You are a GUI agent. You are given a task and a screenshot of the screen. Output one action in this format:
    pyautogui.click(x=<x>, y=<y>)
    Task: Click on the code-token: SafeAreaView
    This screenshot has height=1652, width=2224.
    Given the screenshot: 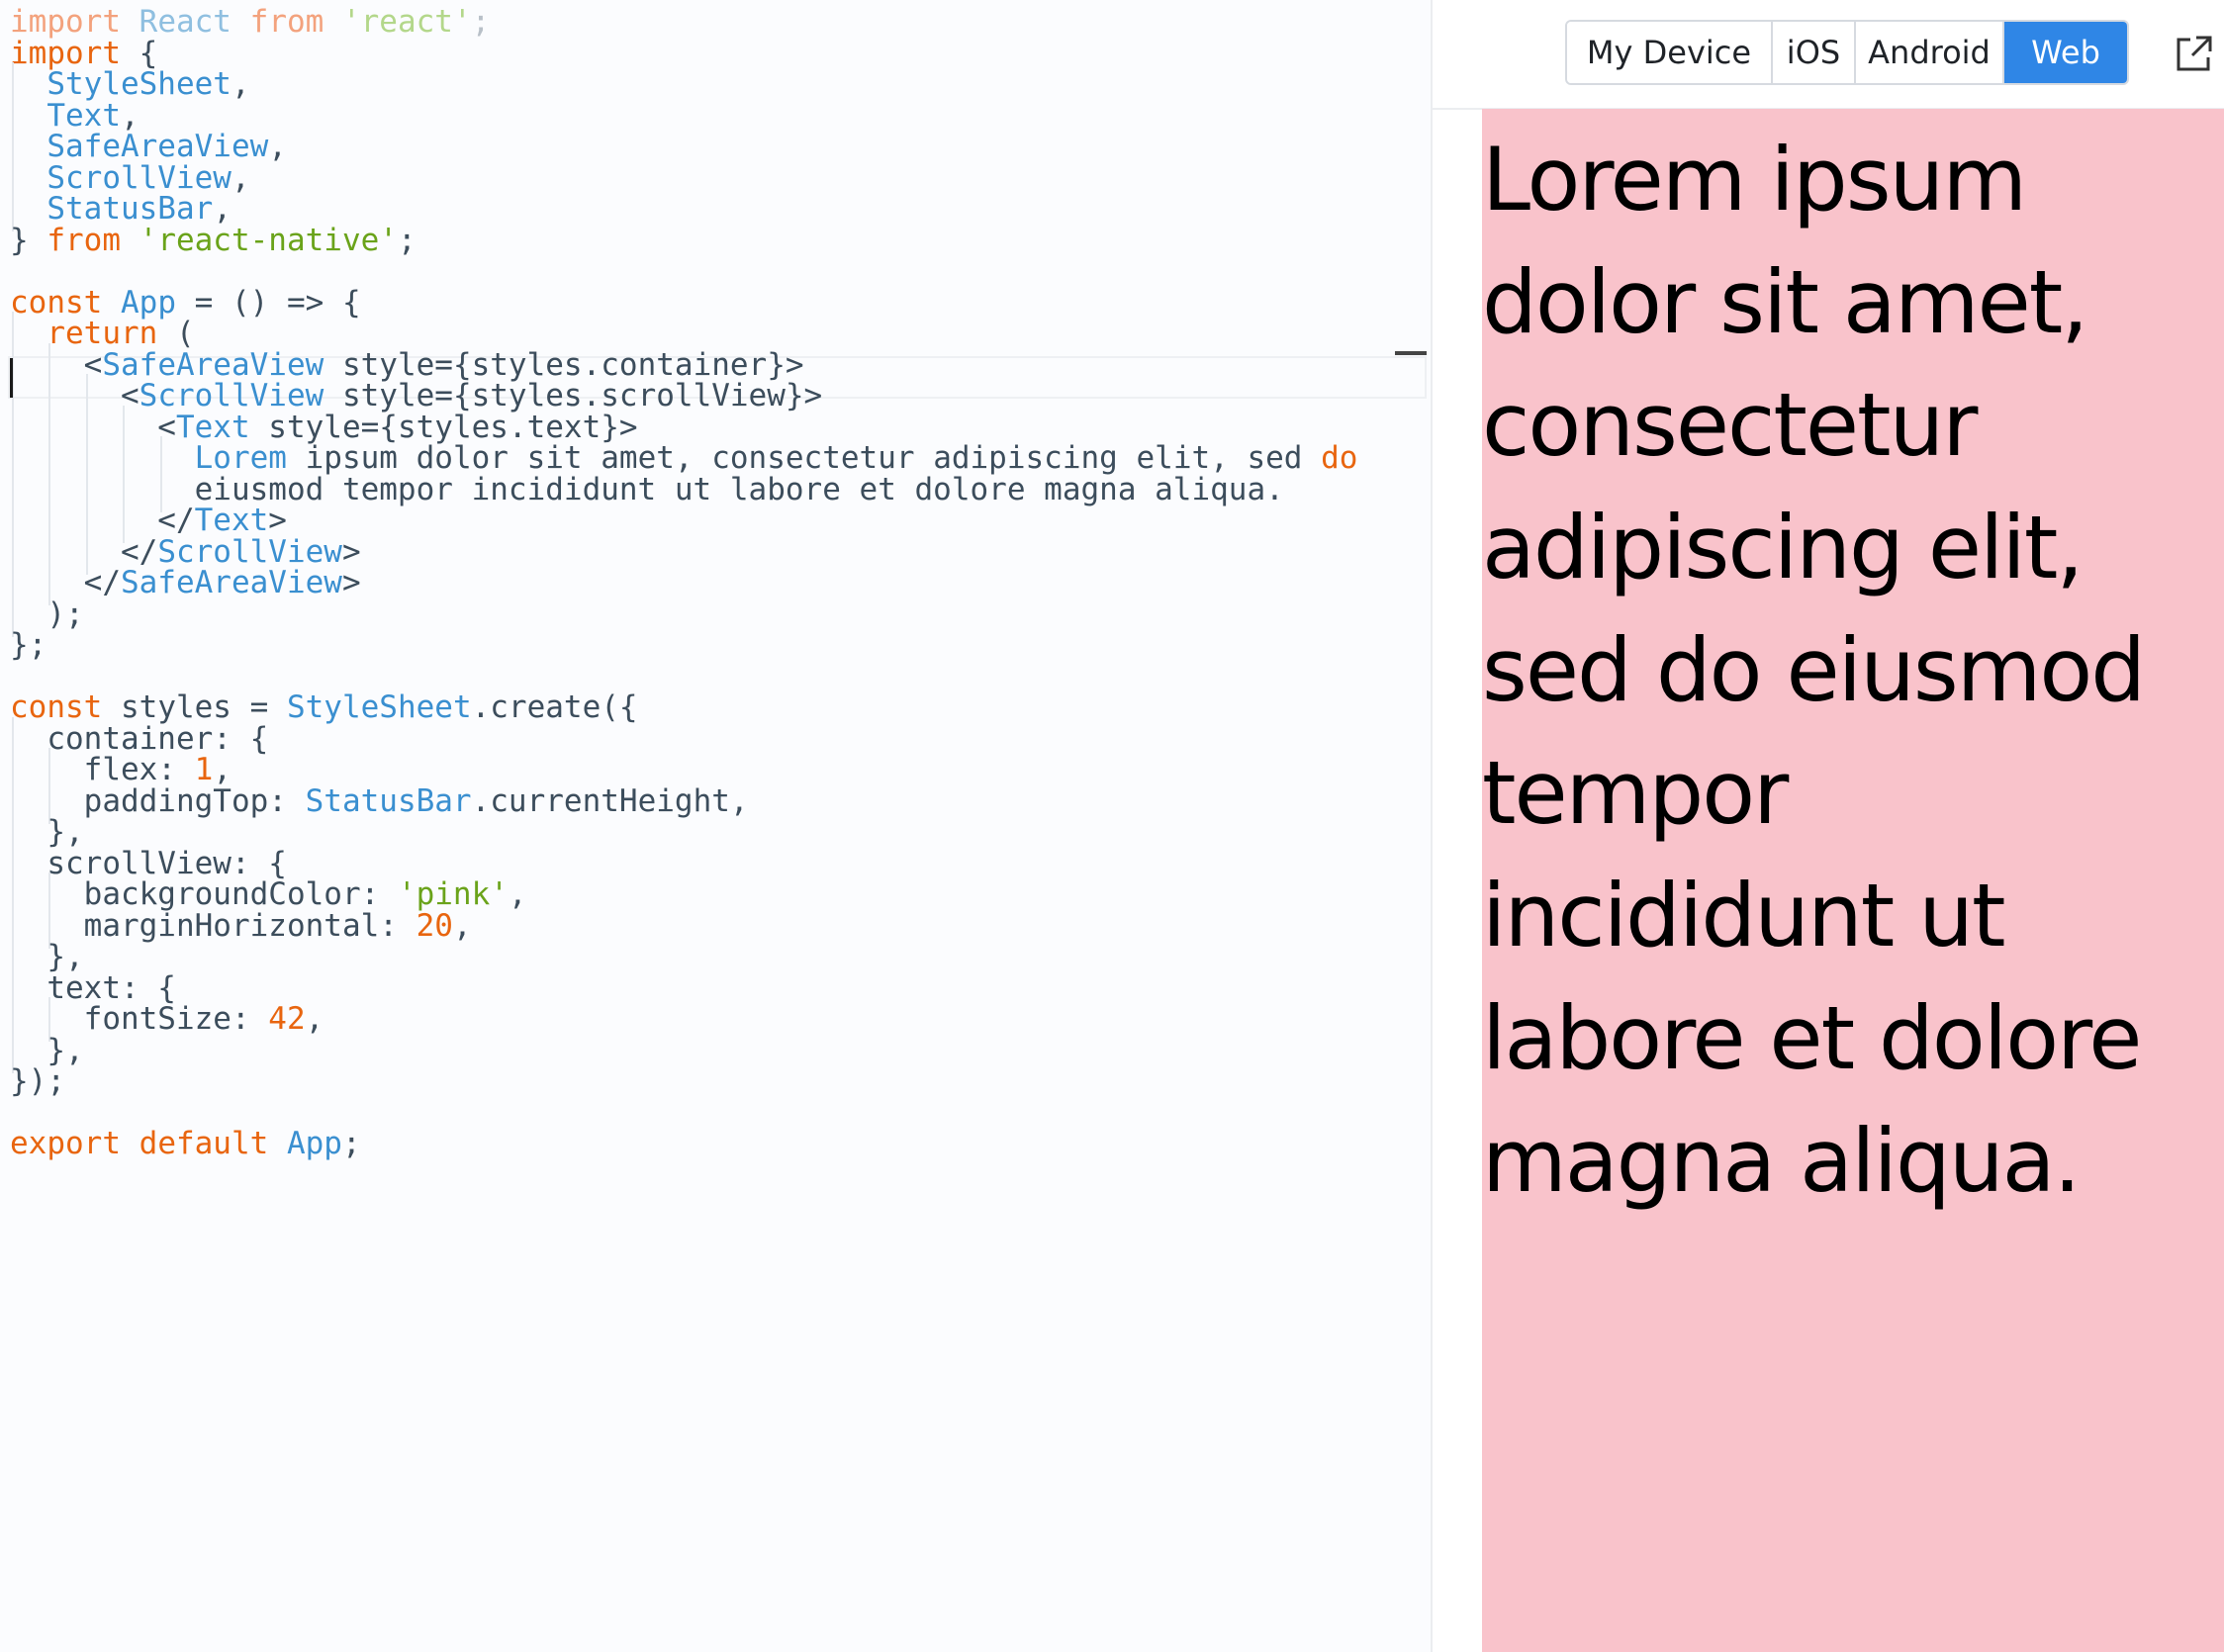 What is the action you would take?
    pyautogui.click(x=231, y=583)
    